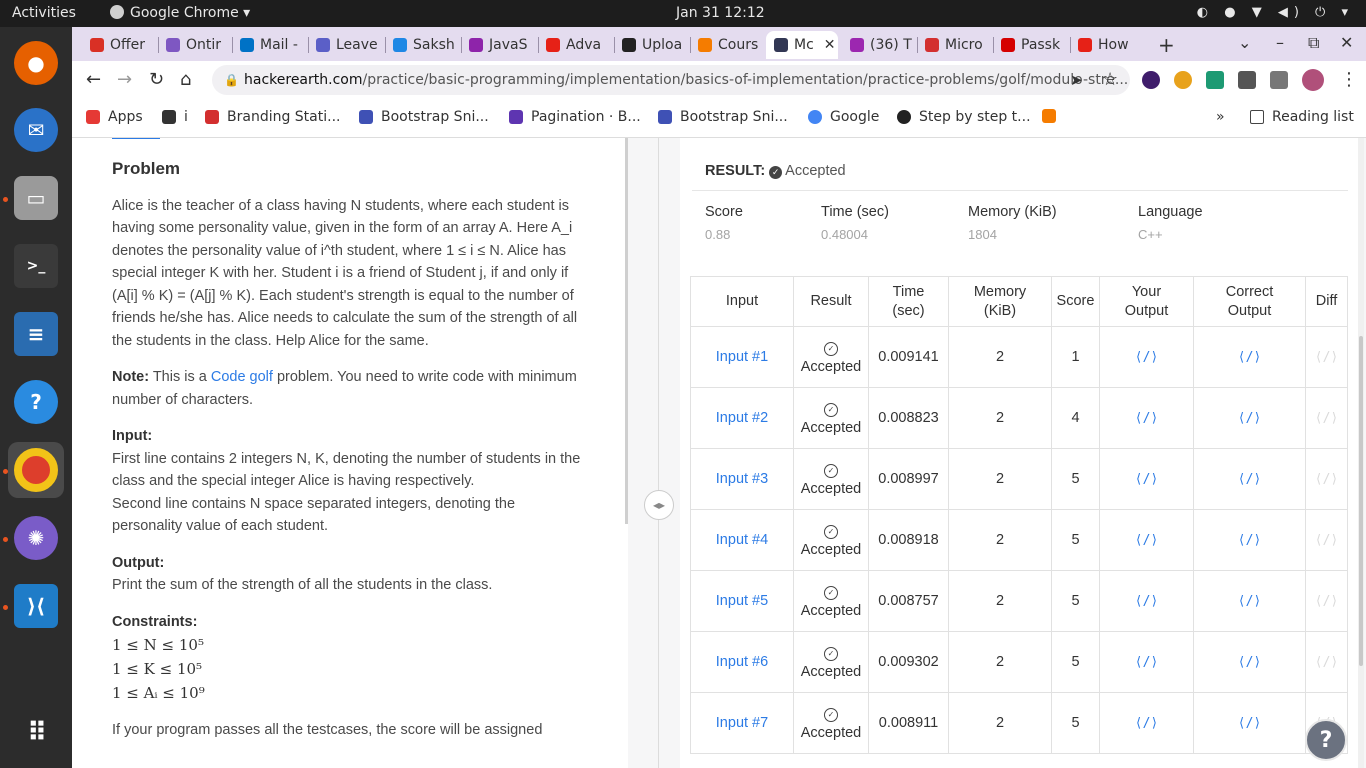 The width and height of the screenshot is (1366, 768). I want to click on result-text: Accepted, so click(831, 672).